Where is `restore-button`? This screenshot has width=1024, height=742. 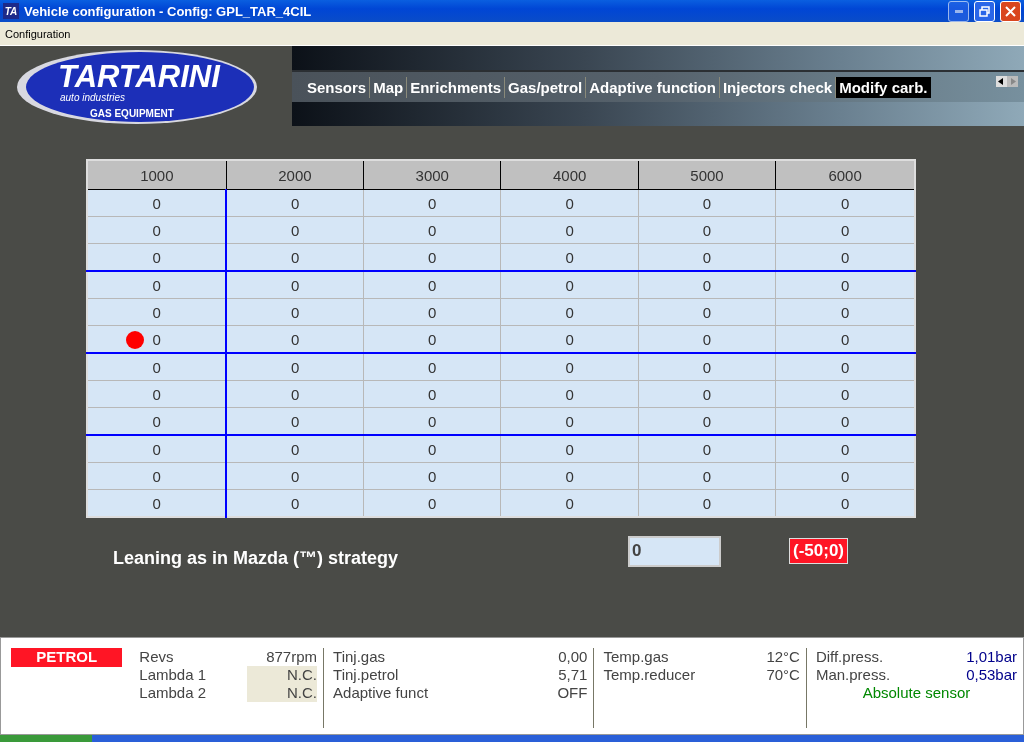 restore-button is located at coordinates (984, 11).